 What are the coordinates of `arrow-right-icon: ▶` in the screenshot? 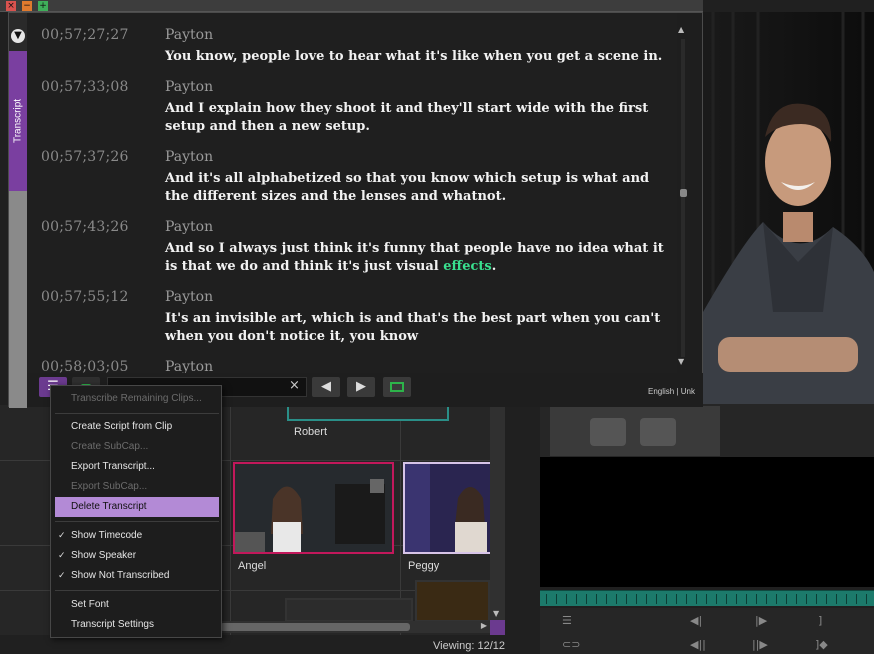 It's located at (361, 386).